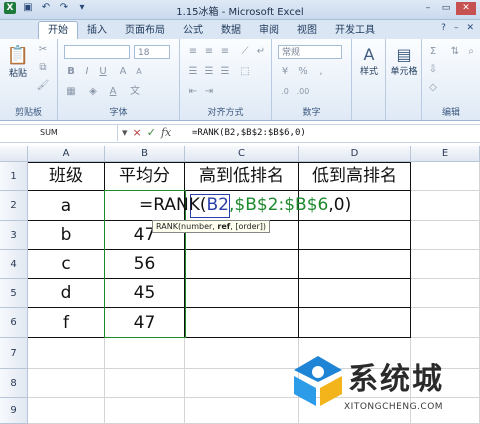  What do you see at coordinates (123, 72) in the screenshot?
I see `grow-font-icon: A` at bounding box center [123, 72].